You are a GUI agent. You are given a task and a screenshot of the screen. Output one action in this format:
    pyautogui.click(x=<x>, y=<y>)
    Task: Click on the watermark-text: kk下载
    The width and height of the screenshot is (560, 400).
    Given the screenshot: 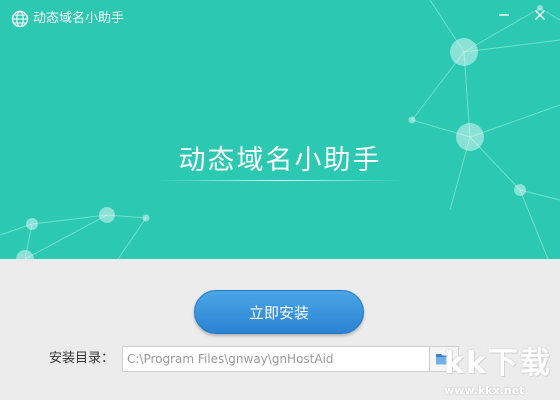 What is the action you would take?
    pyautogui.click(x=498, y=363)
    